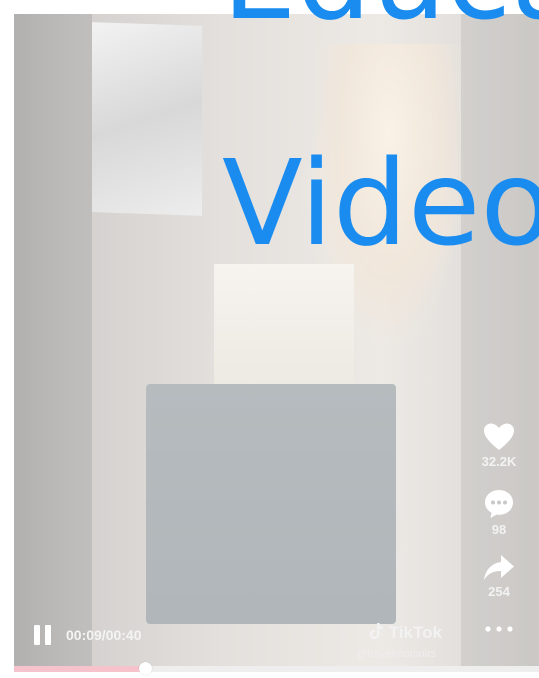 This screenshot has width=539, height=678. Describe the element at coordinates (104, 635) in the screenshot. I see `playback-time: 00:09/00:40` at that location.